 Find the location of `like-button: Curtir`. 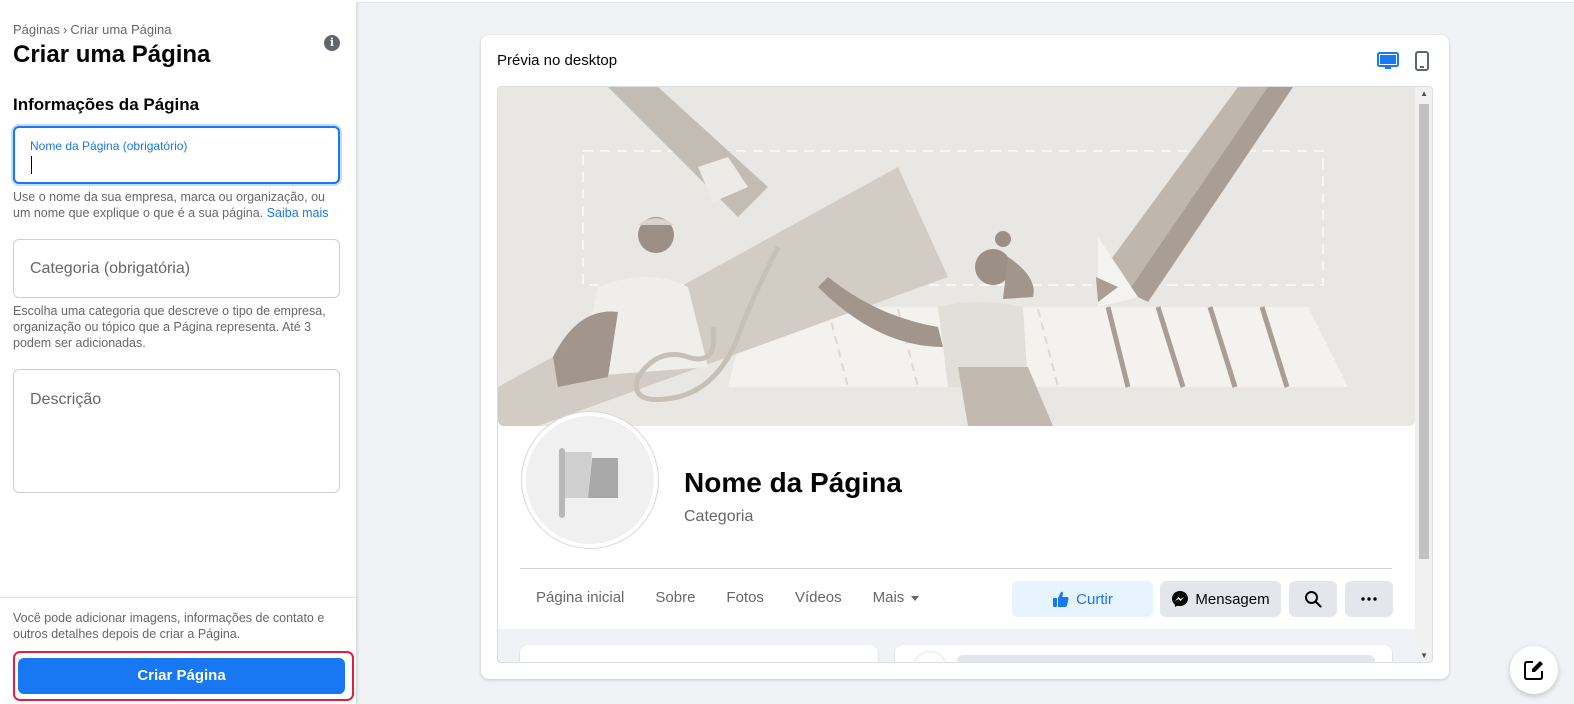

like-button: Curtir is located at coordinates (1082, 599).